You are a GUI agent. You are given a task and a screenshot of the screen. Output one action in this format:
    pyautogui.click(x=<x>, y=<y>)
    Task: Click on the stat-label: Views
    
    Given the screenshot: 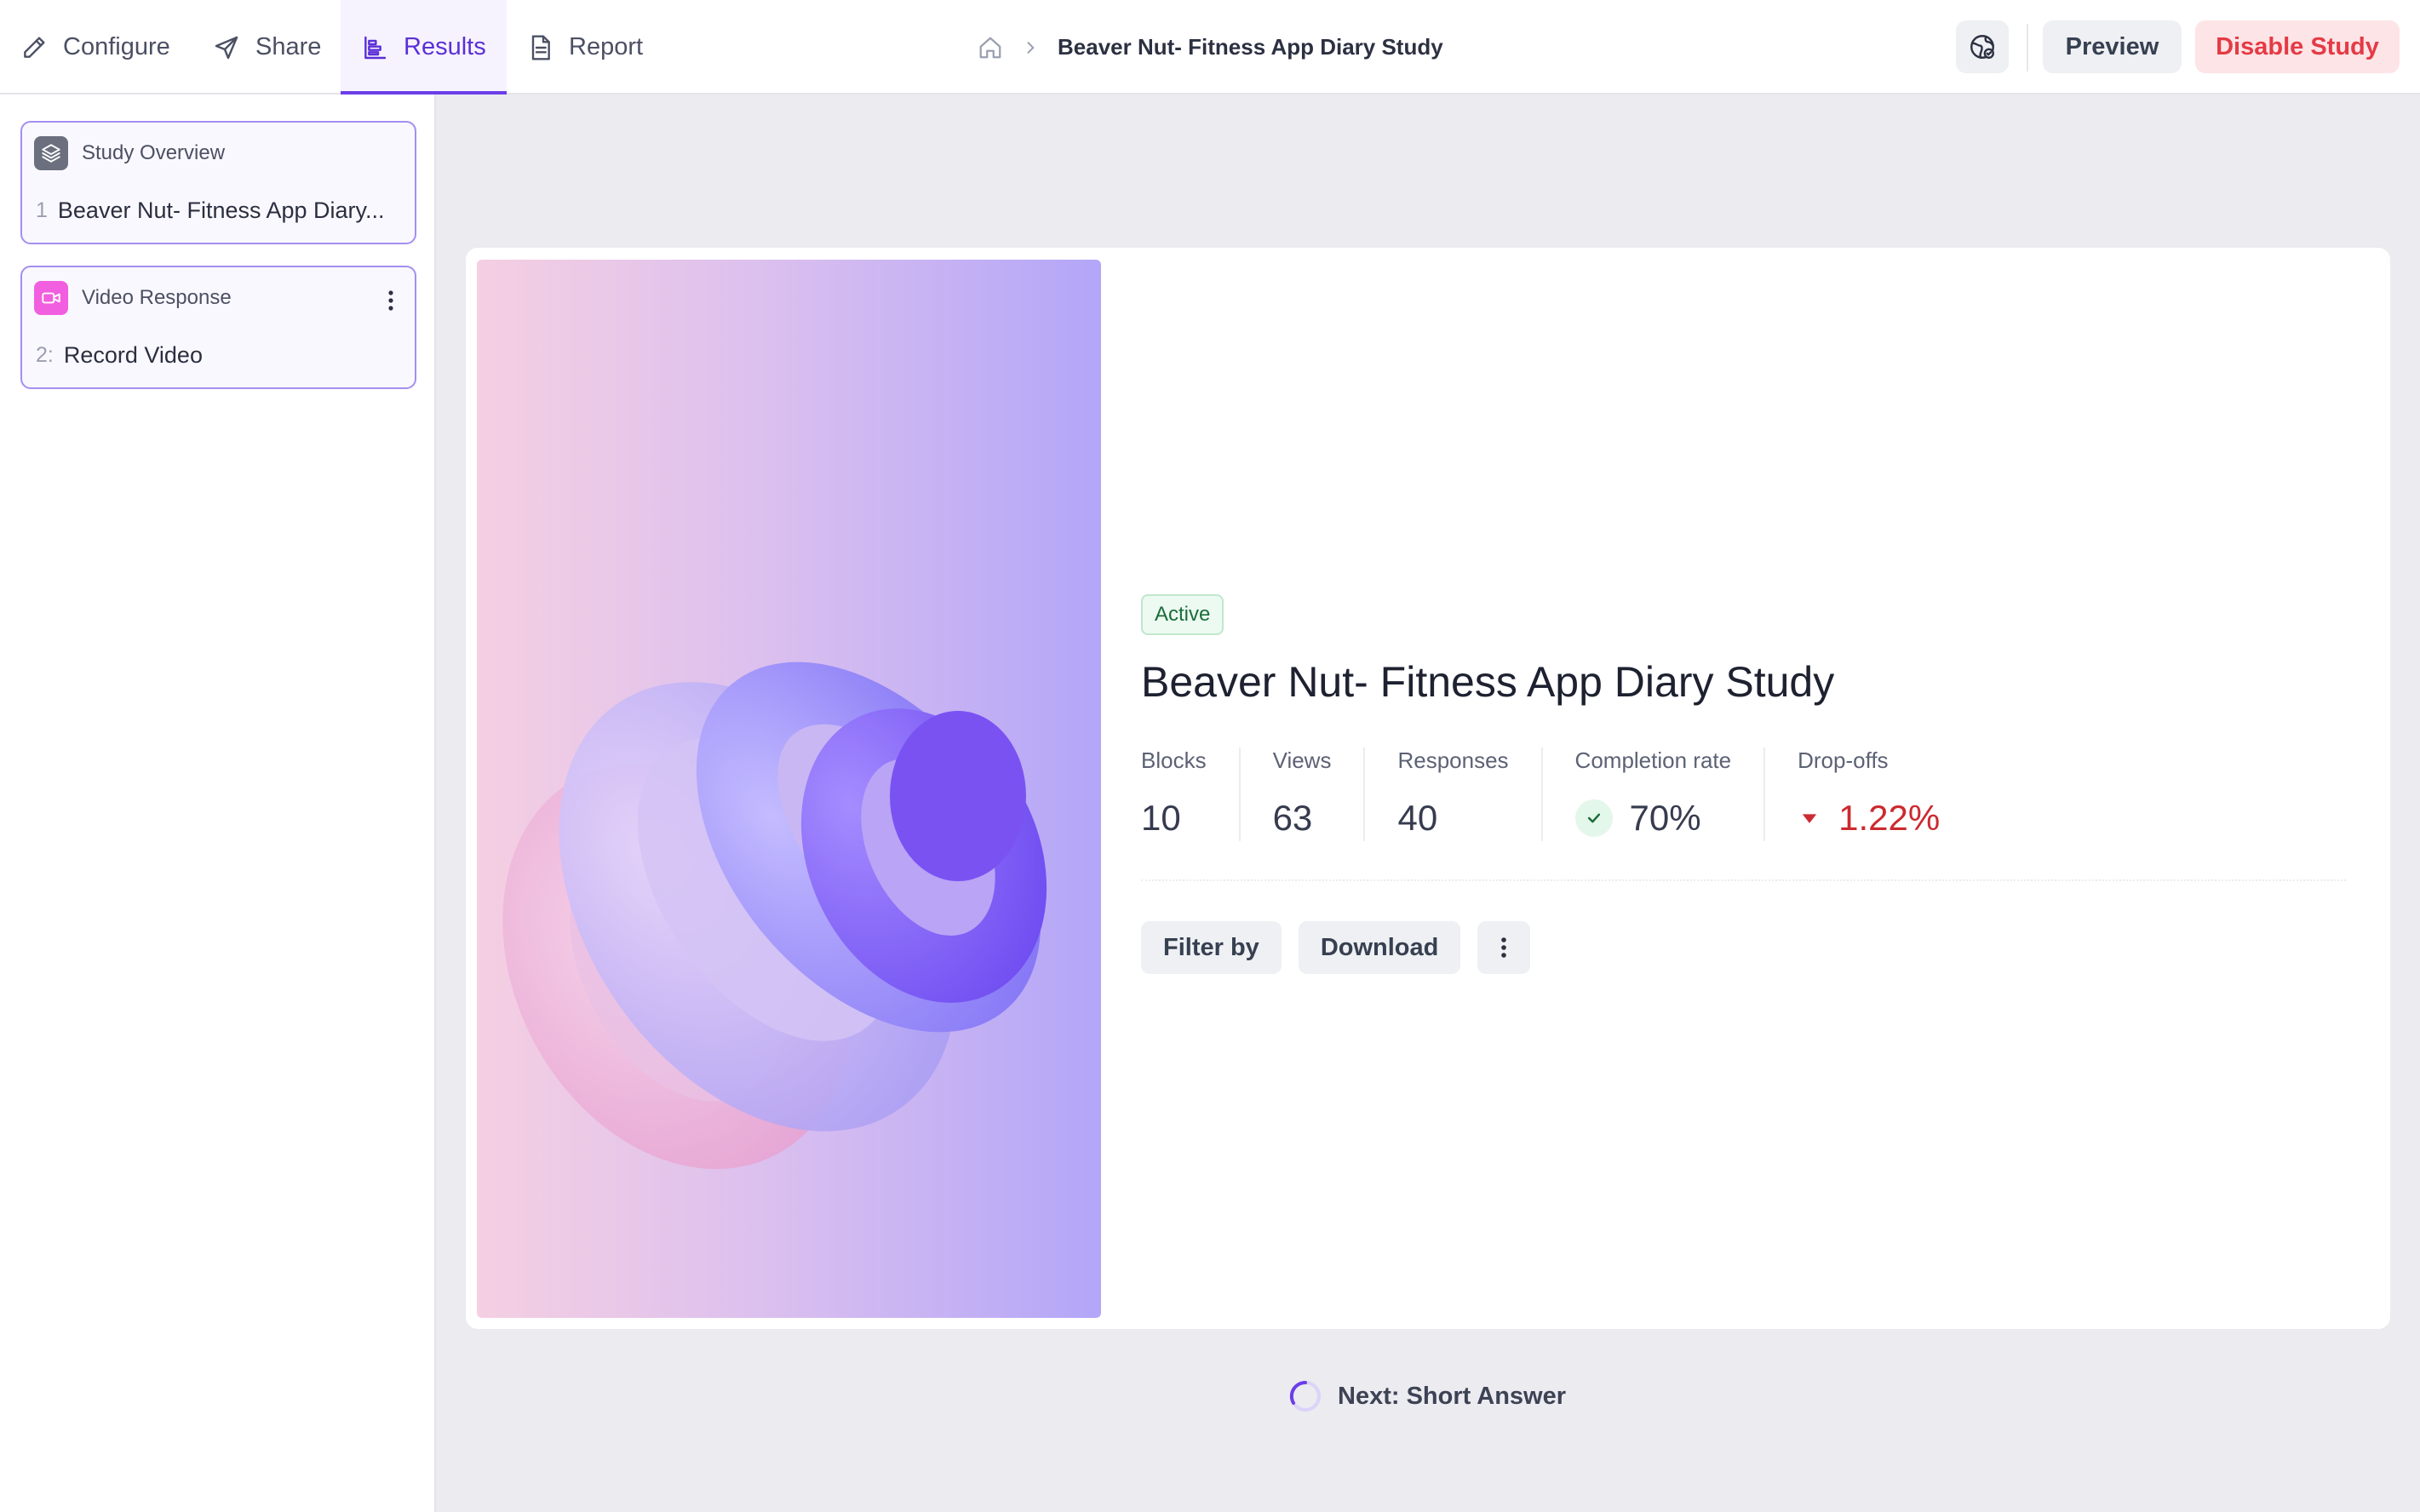 What is the action you would take?
    pyautogui.click(x=1302, y=760)
    